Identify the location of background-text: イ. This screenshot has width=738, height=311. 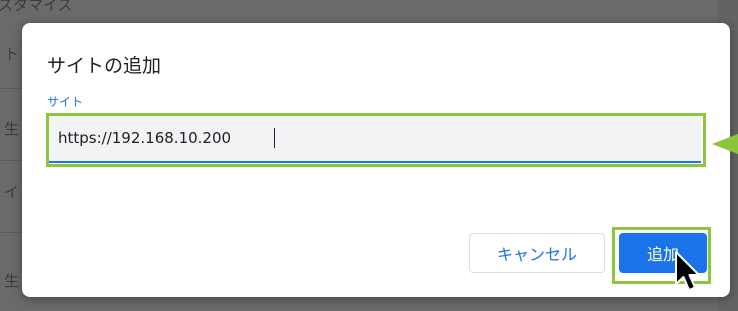
(12, 192).